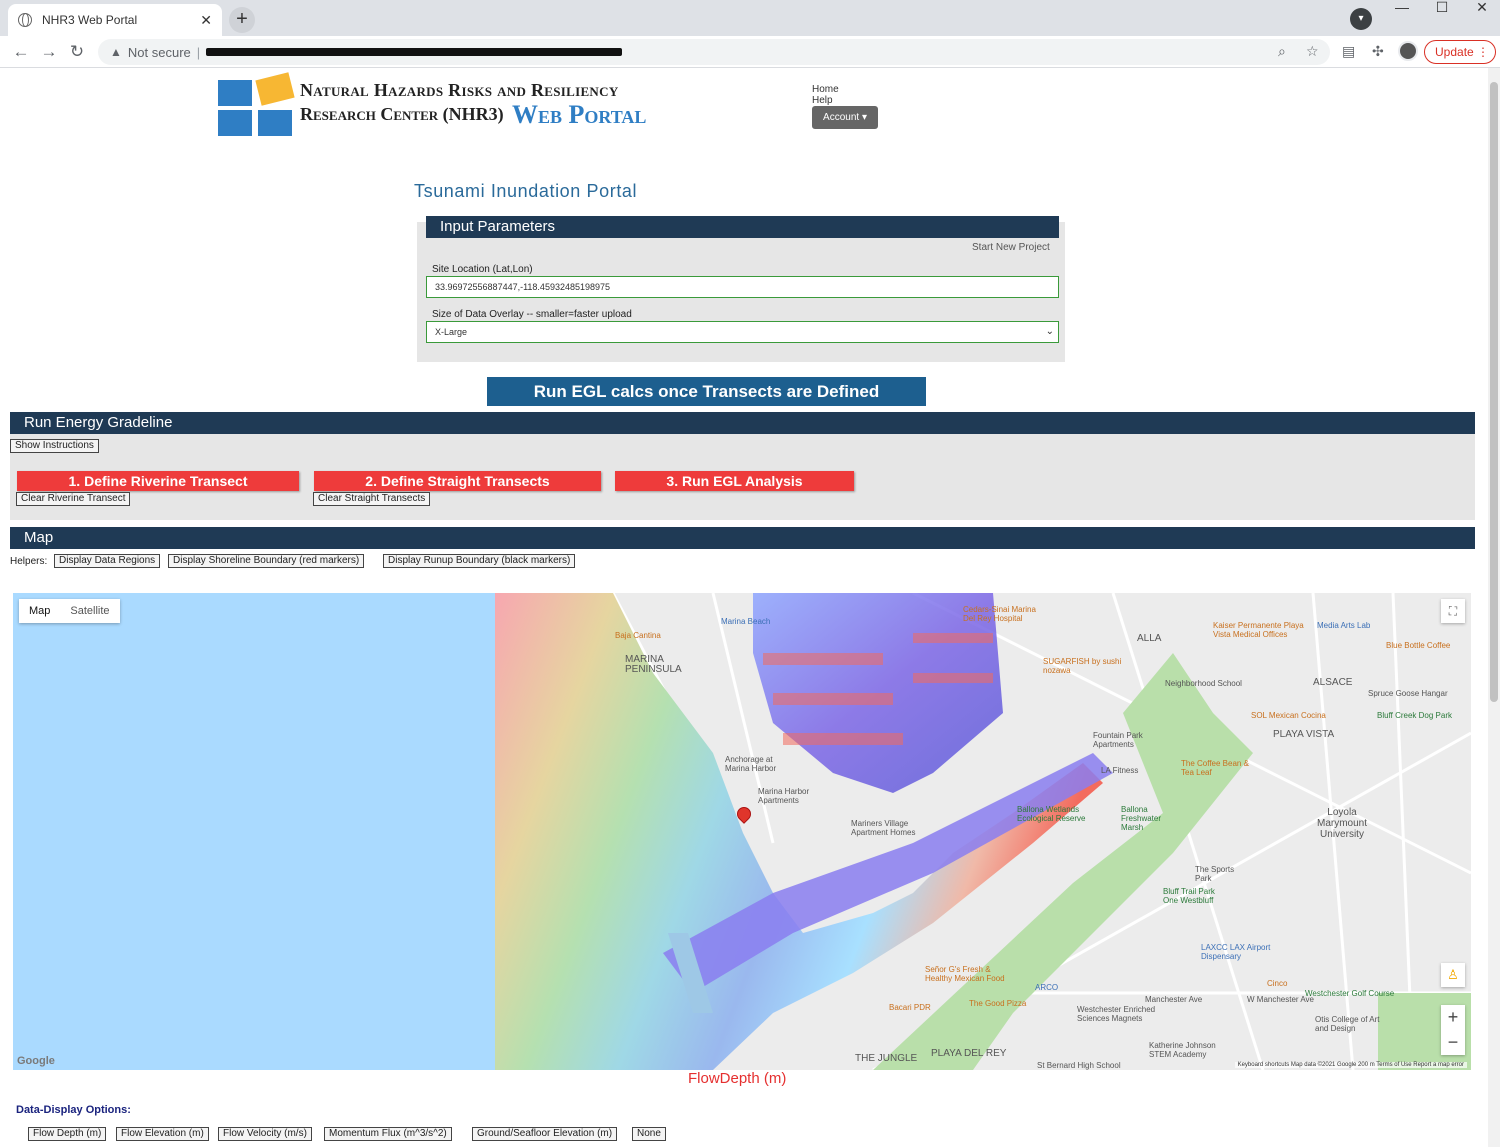  Describe the element at coordinates (39, 611) in the screenshot. I see `map-type-map-button: Map` at that location.